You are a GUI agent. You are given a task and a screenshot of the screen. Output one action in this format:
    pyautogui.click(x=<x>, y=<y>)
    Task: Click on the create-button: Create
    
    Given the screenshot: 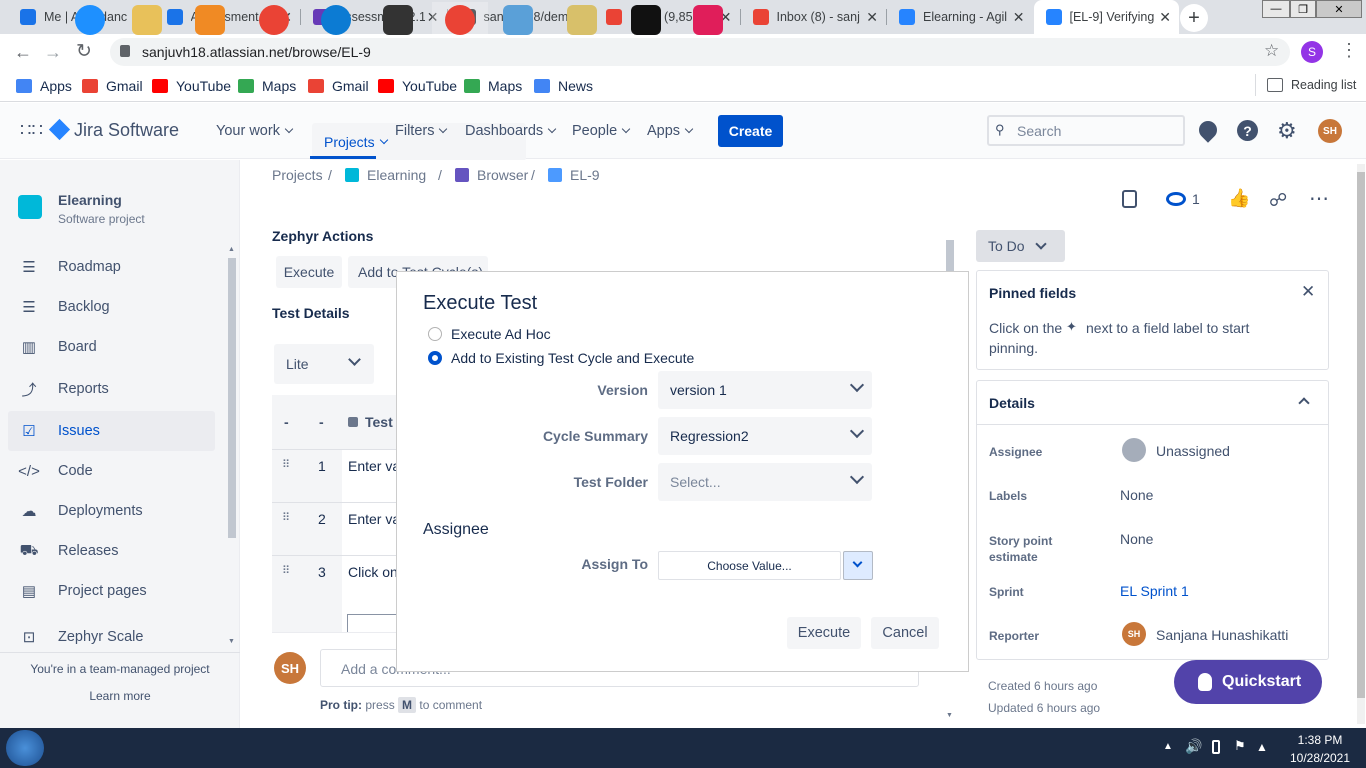 What is the action you would take?
    pyautogui.click(x=750, y=131)
    